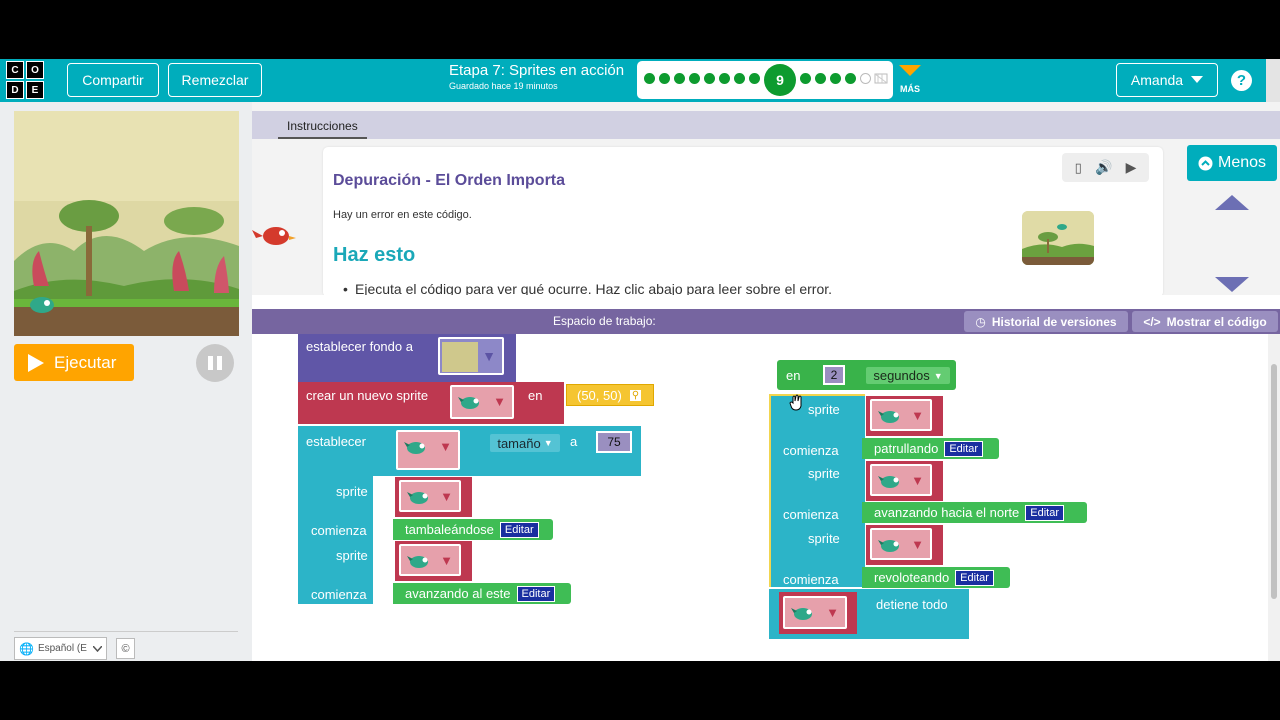 Image resolution: width=1280 pixels, height=720 pixels. I want to click on time-unit-value: segundos, so click(901, 375).